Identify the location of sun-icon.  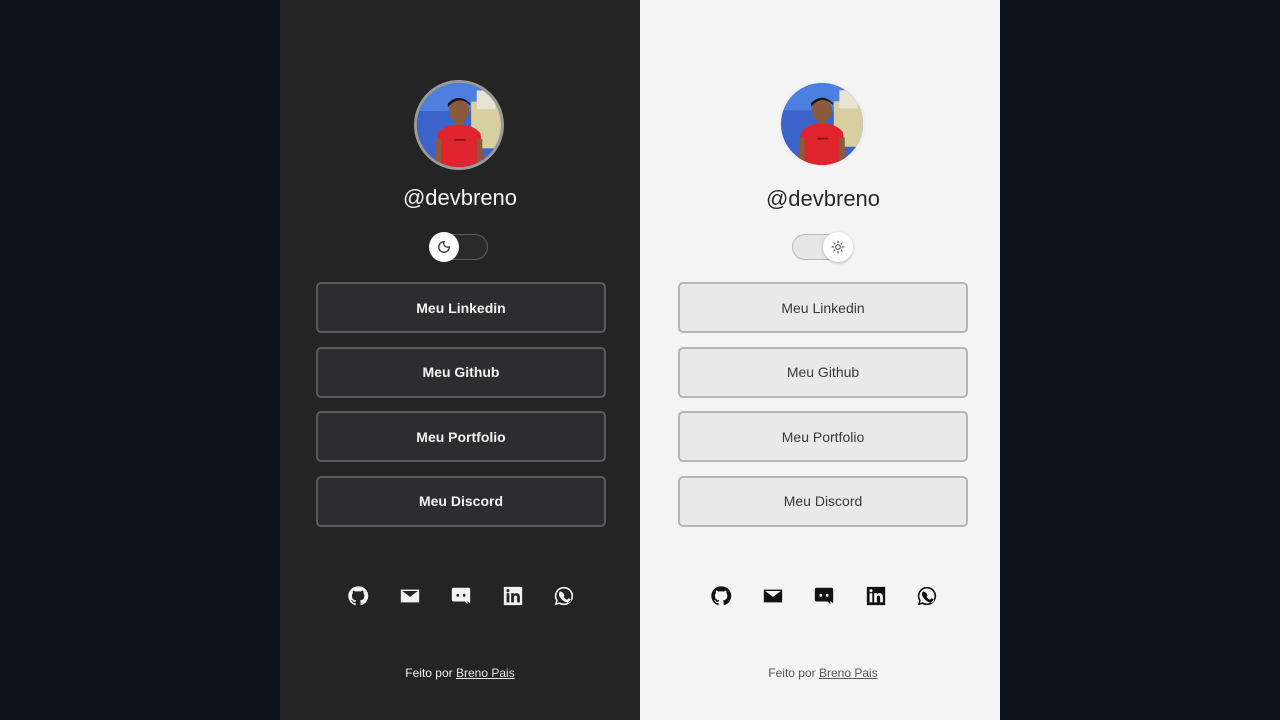
(838, 247).